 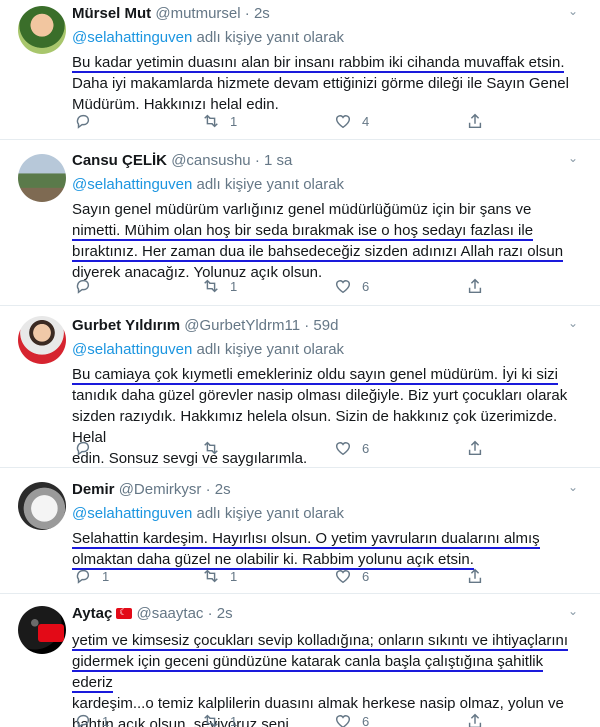 I want to click on user-handle: @mutmursel, so click(x=197, y=13).